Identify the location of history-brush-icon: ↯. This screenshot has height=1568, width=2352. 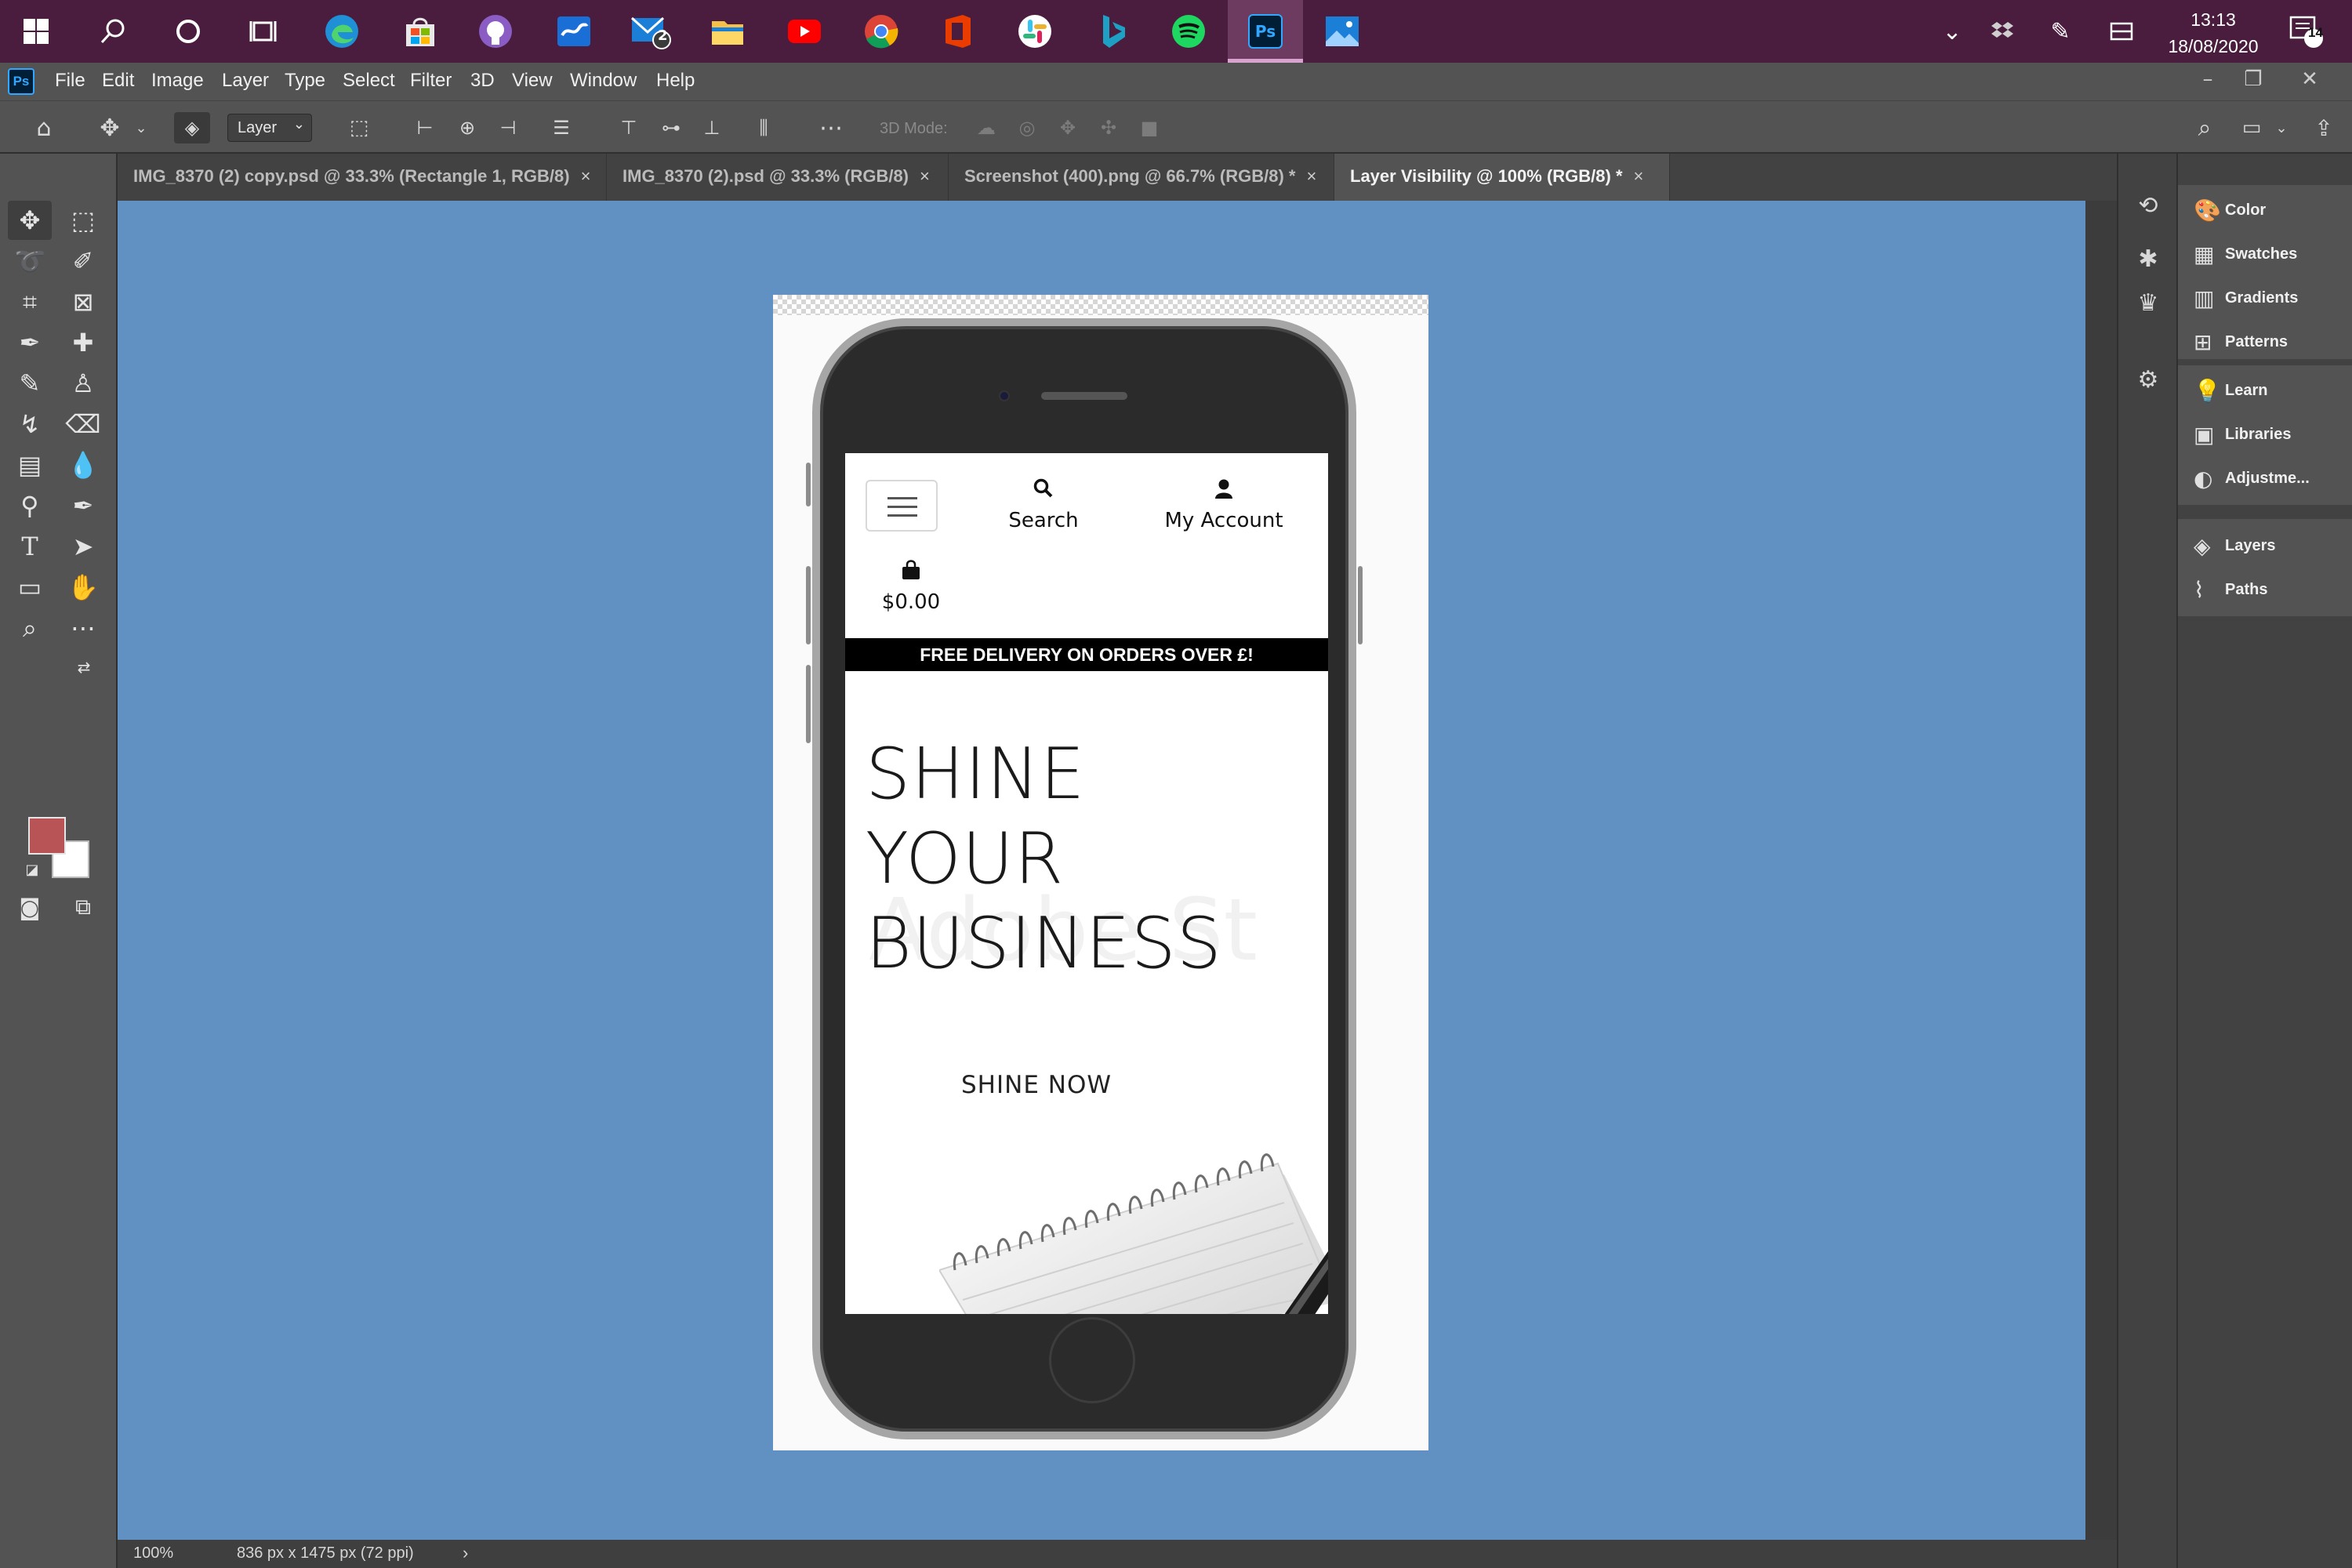
(30, 424).